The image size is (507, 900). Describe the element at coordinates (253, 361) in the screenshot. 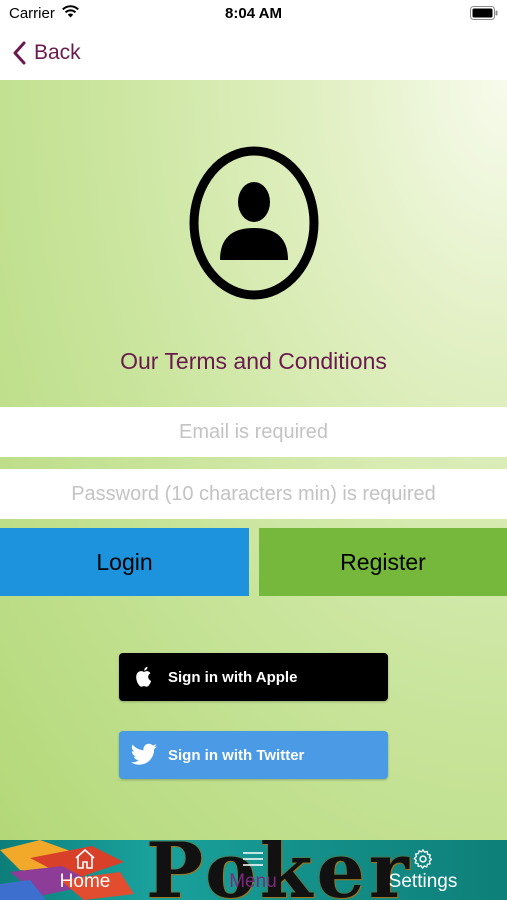

I see `terms-link: Our Terms and Conditions` at that location.